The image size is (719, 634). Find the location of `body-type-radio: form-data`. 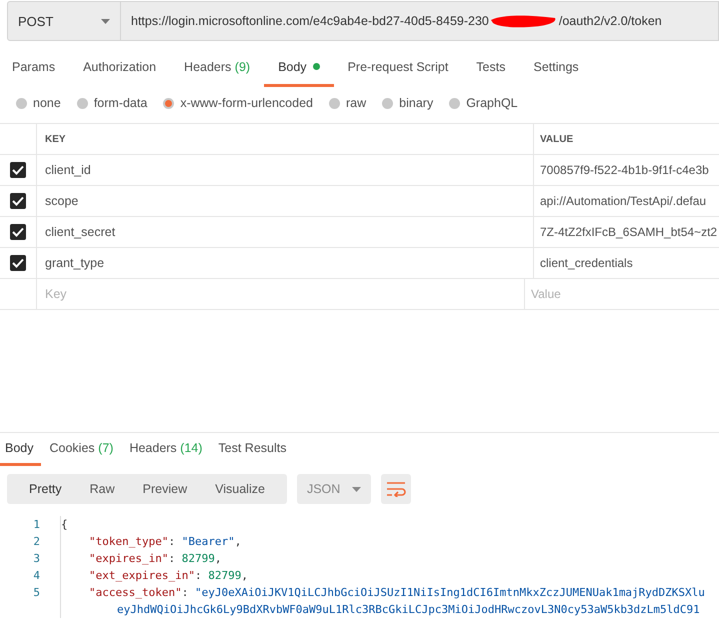

body-type-radio: form-data is located at coordinates (112, 103).